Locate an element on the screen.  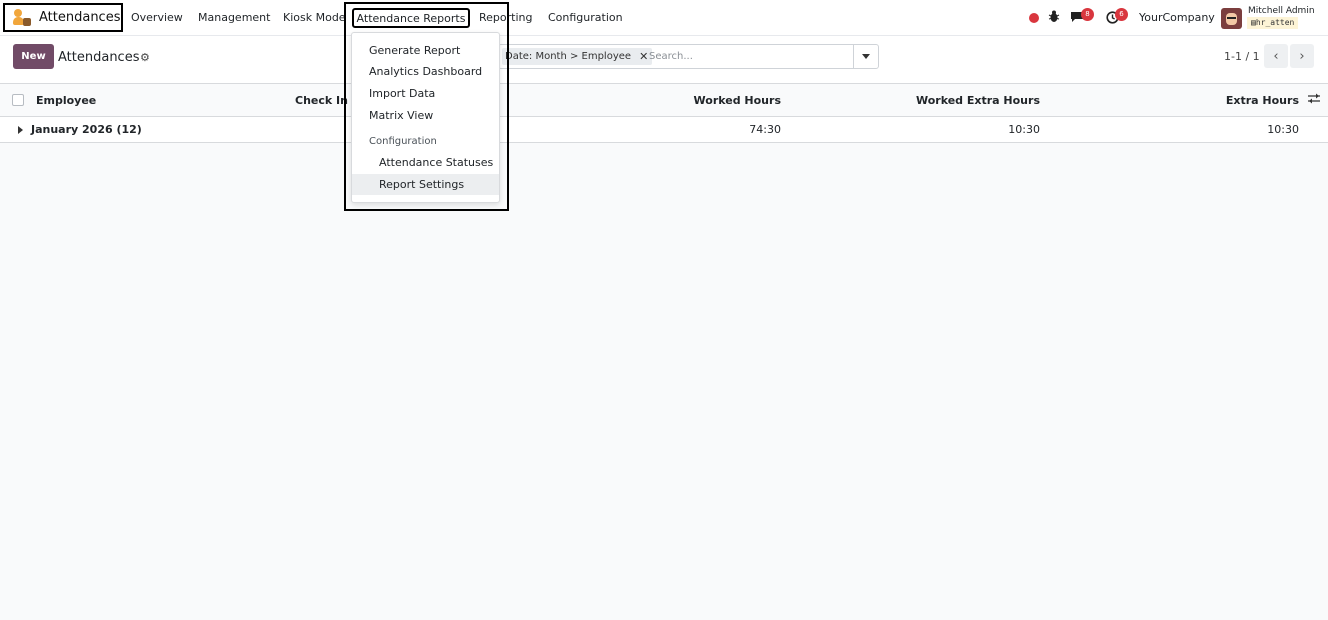
chevron-right-icon: › is located at coordinates (1302, 56).